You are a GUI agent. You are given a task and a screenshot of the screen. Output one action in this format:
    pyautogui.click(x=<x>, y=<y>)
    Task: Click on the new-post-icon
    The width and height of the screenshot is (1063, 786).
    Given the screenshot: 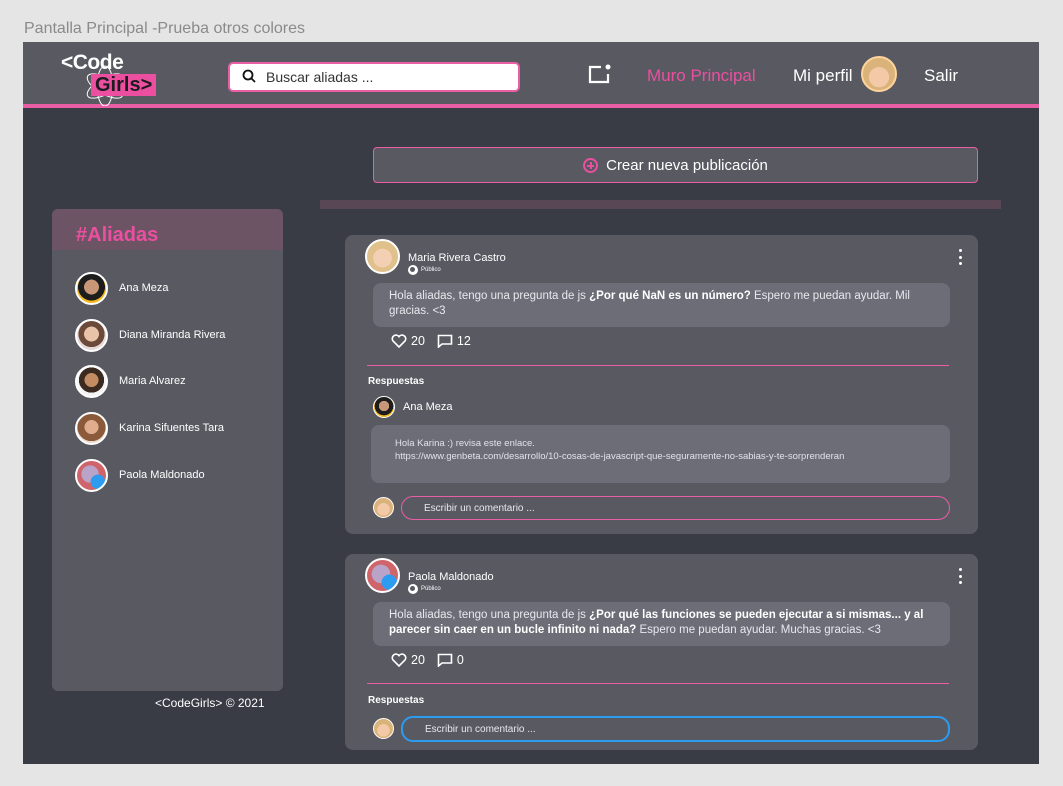 What is the action you would take?
    pyautogui.click(x=600, y=74)
    